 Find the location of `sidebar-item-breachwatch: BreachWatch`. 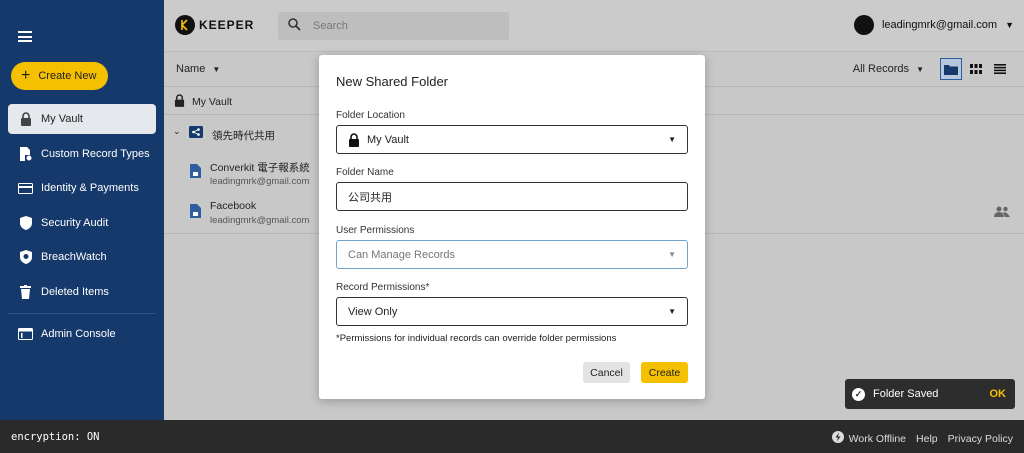

sidebar-item-breachwatch: BreachWatch is located at coordinates (82, 257).